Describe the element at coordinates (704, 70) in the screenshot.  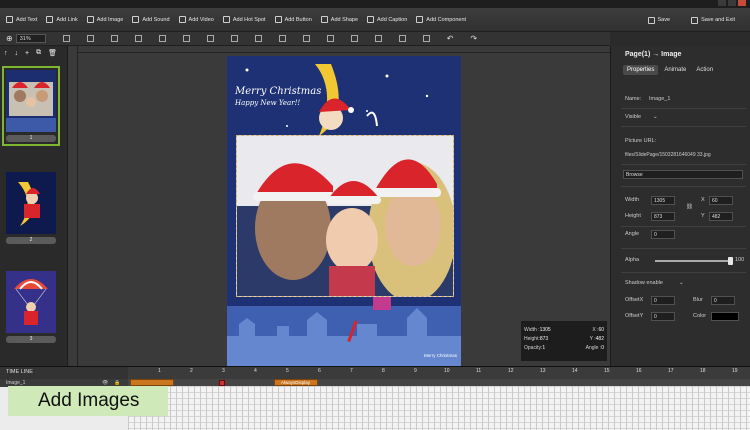
I see `tab-action: Action` at that location.